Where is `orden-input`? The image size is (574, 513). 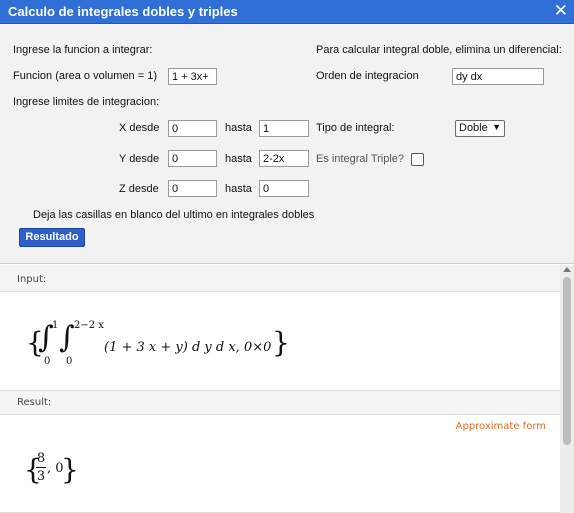 orden-input is located at coordinates (498, 76).